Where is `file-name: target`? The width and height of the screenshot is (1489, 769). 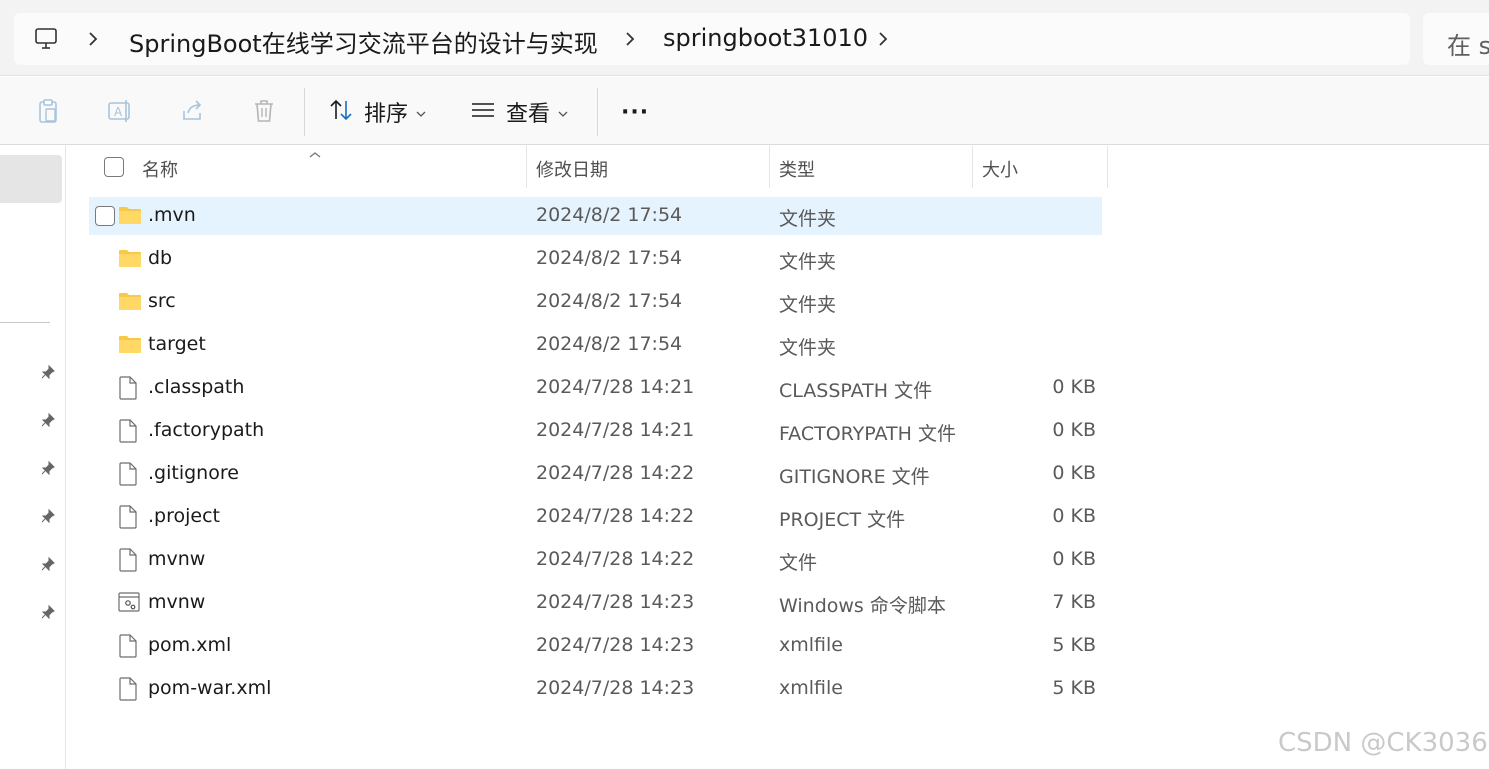 file-name: target is located at coordinates (177, 344).